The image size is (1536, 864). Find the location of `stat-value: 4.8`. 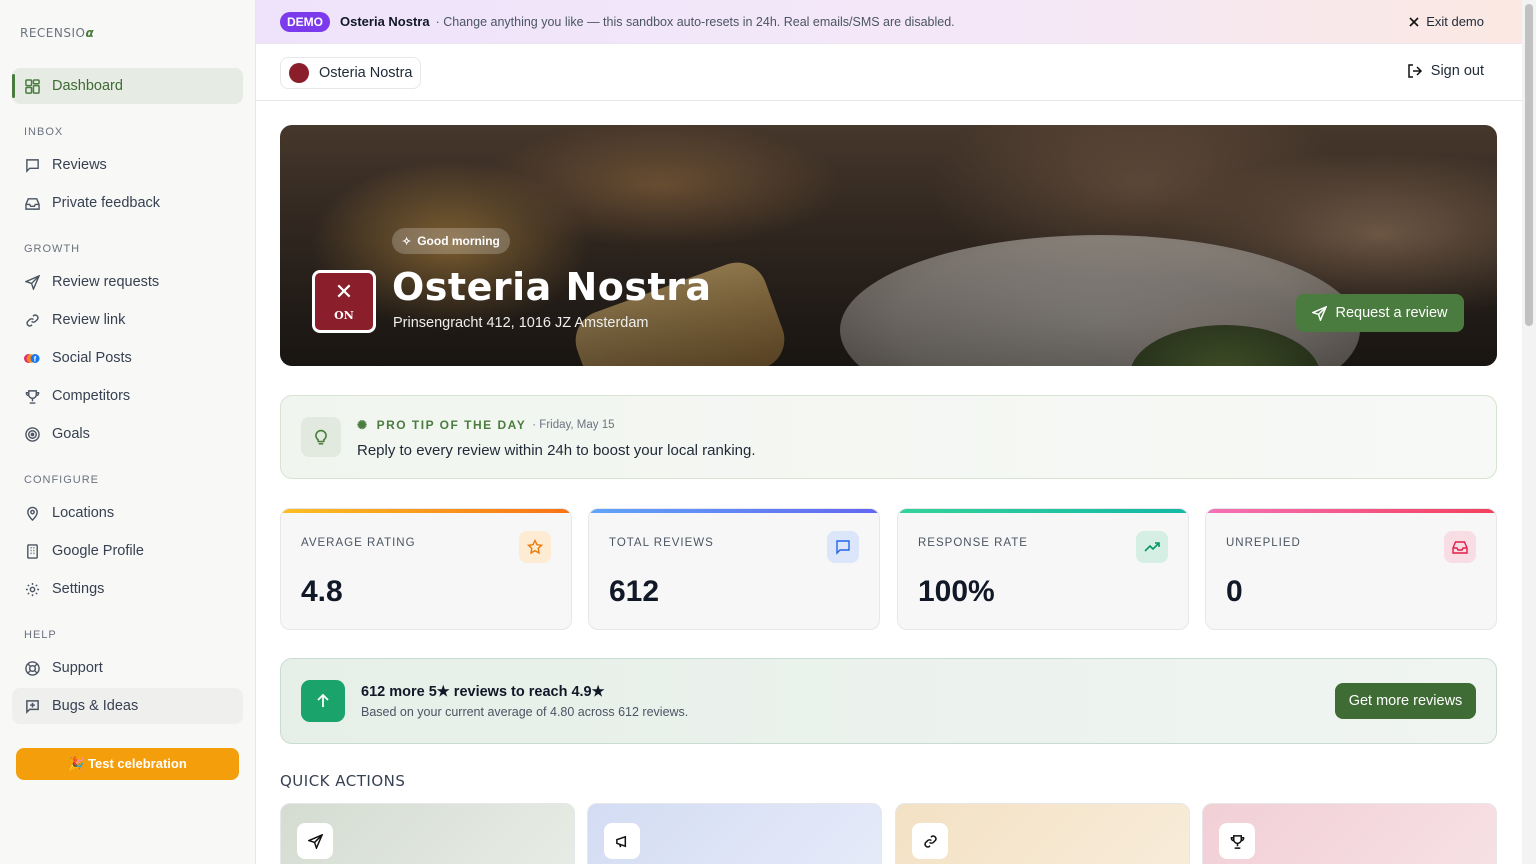

stat-value: 4.8 is located at coordinates (322, 591).